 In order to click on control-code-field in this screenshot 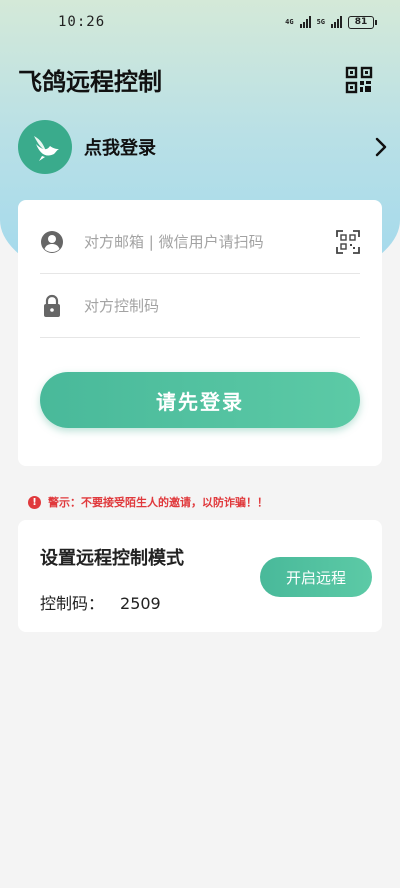, I will do `click(200, 306)`.